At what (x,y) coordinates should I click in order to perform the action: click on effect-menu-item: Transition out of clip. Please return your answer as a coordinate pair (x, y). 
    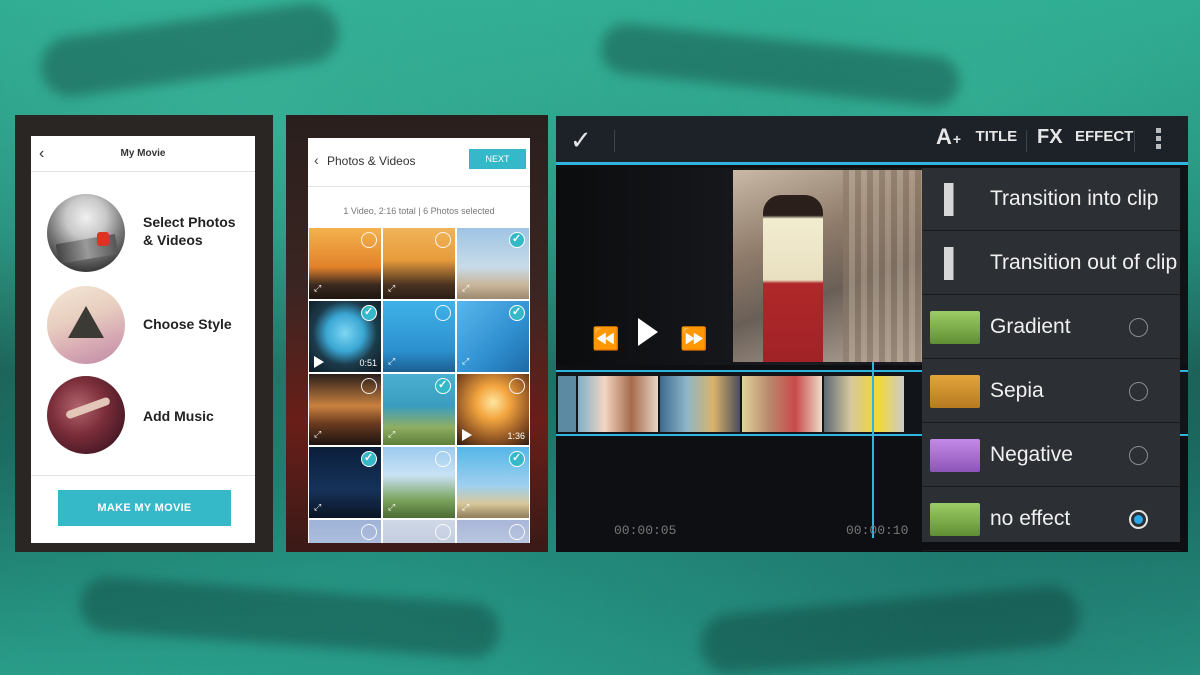
    Looking at the image, I should click on (1051, 263).